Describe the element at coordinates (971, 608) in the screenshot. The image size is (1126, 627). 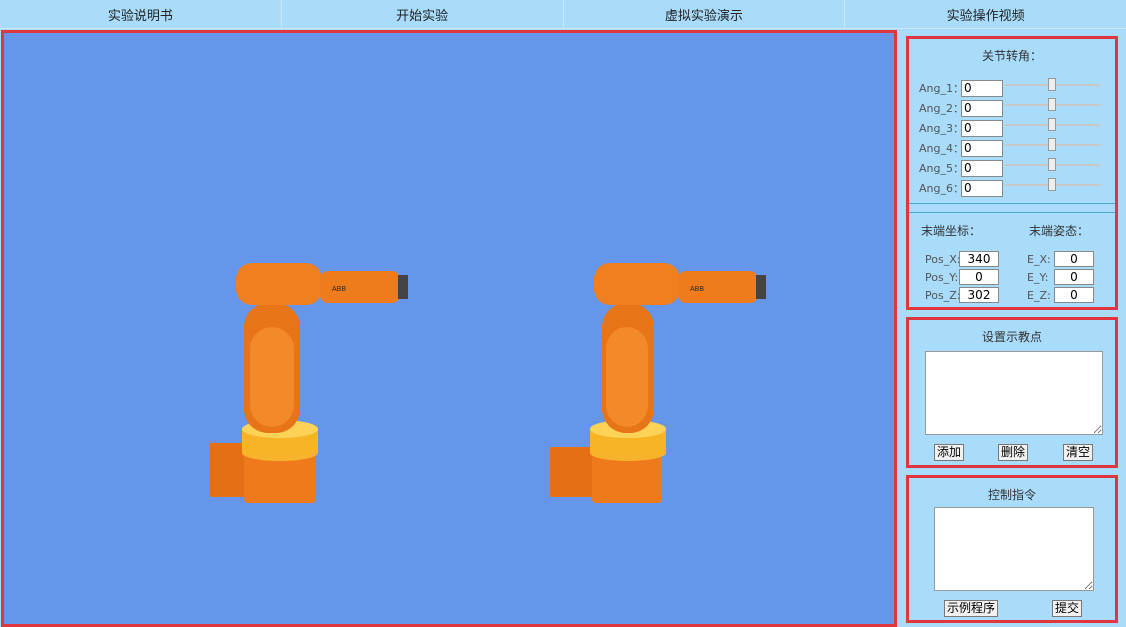
I see `example-program-button: 示例程序` at that location.